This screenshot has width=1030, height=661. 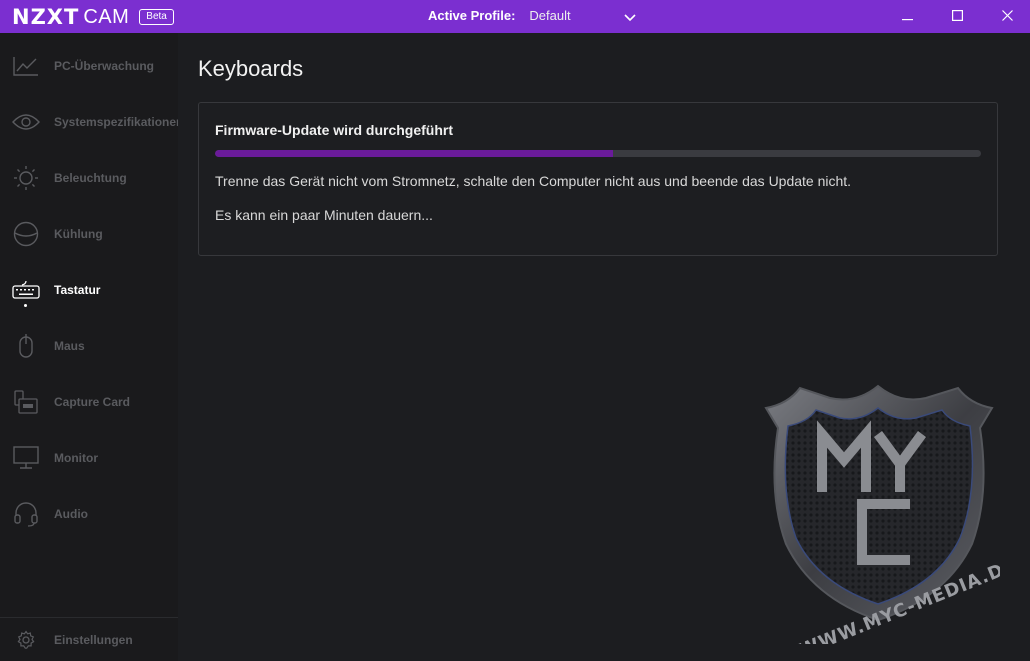 I want to click on fan-icon, so click(x=26, y=234).